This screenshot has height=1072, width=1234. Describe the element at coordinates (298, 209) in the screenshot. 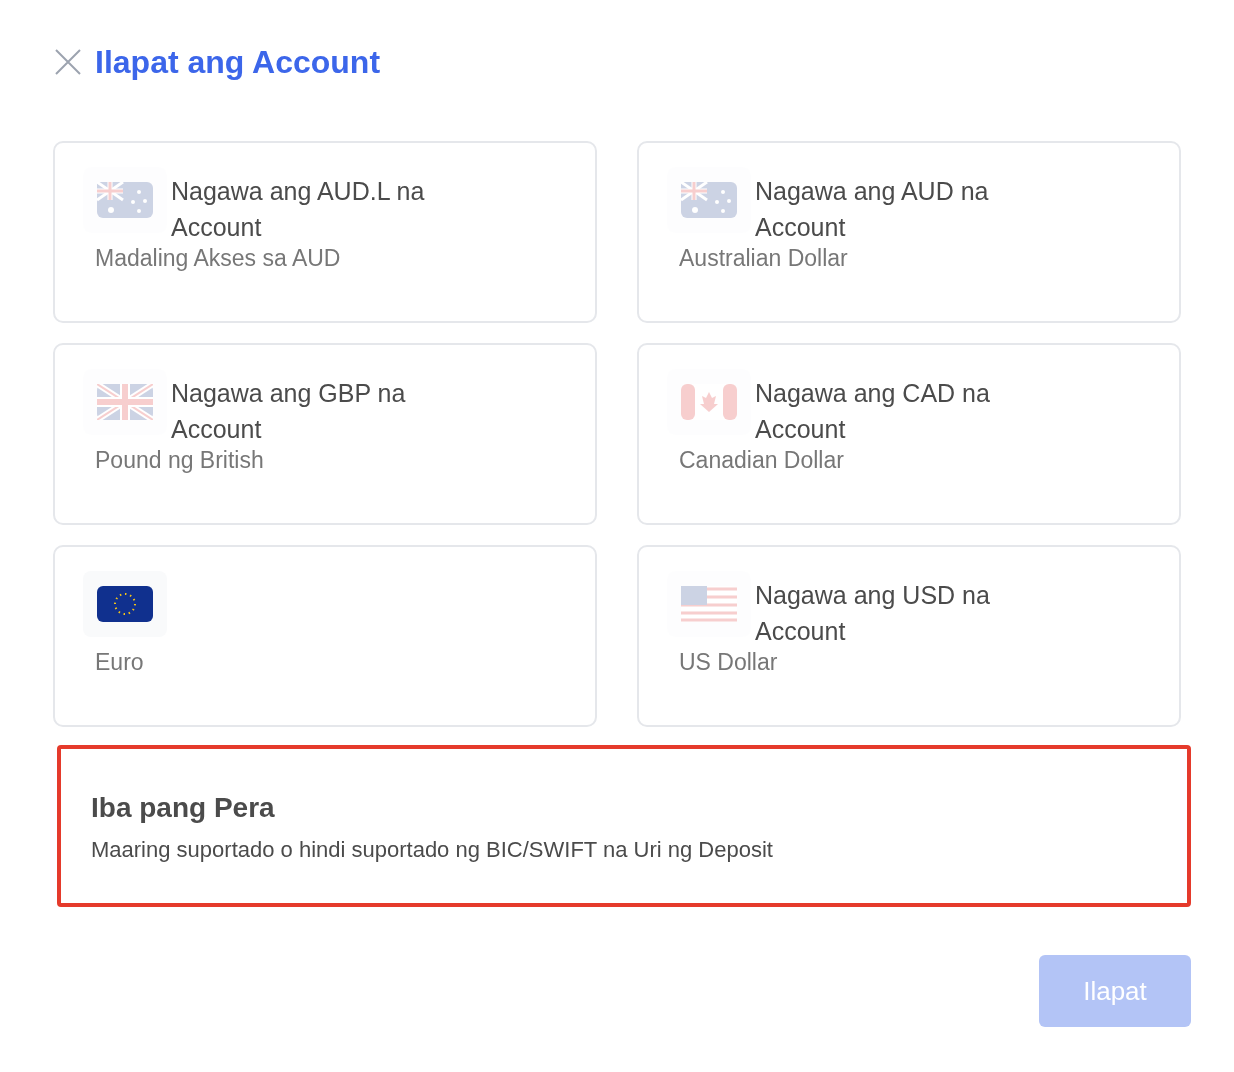

I see `option-title: Nagawa ang AUD.L na Account` at that location.